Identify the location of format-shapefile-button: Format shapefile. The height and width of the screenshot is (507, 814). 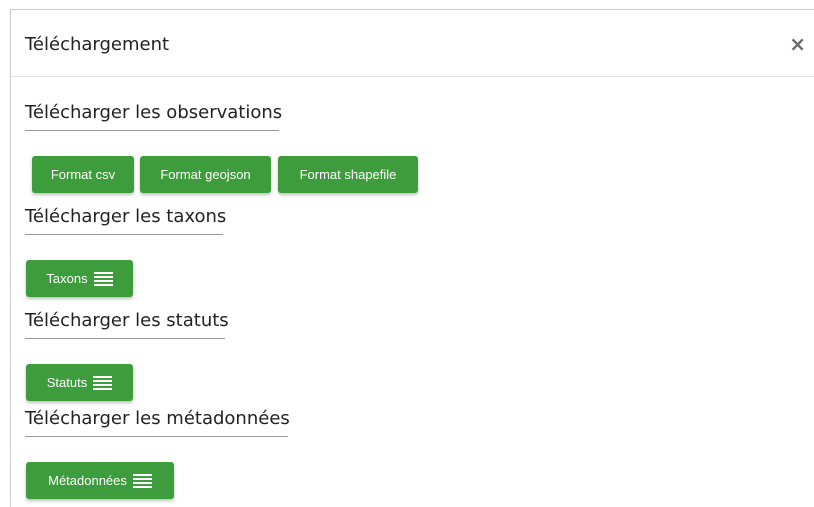
(348, 174).